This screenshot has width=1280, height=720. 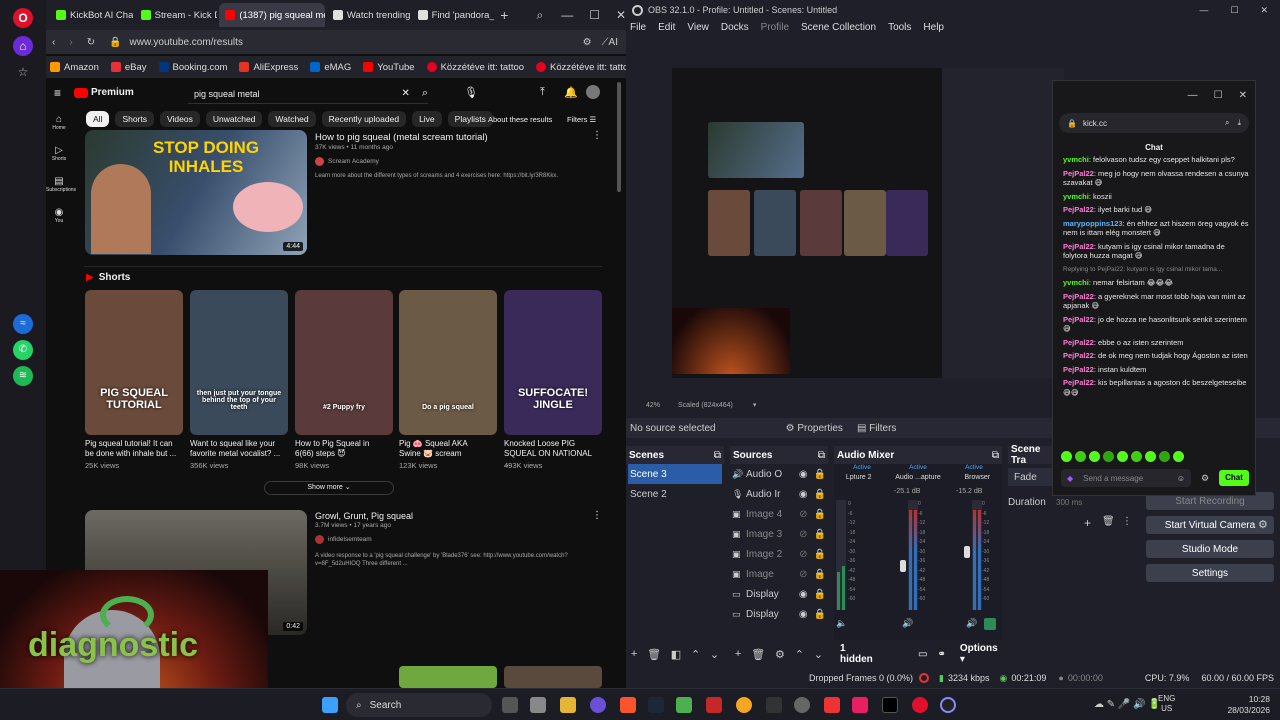 What do you see at coordinates (344, 362) in the screenshot?
I see `short-thumbnail: #2 Puppy fry` at bounding box center [344, 362].